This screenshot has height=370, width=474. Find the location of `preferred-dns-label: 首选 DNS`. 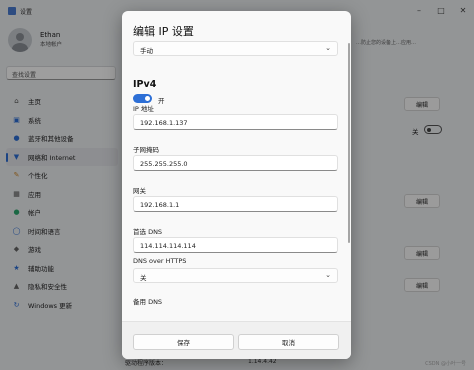

preferred-dns-label: 首选 DNS is located at coordinates (148, 232).